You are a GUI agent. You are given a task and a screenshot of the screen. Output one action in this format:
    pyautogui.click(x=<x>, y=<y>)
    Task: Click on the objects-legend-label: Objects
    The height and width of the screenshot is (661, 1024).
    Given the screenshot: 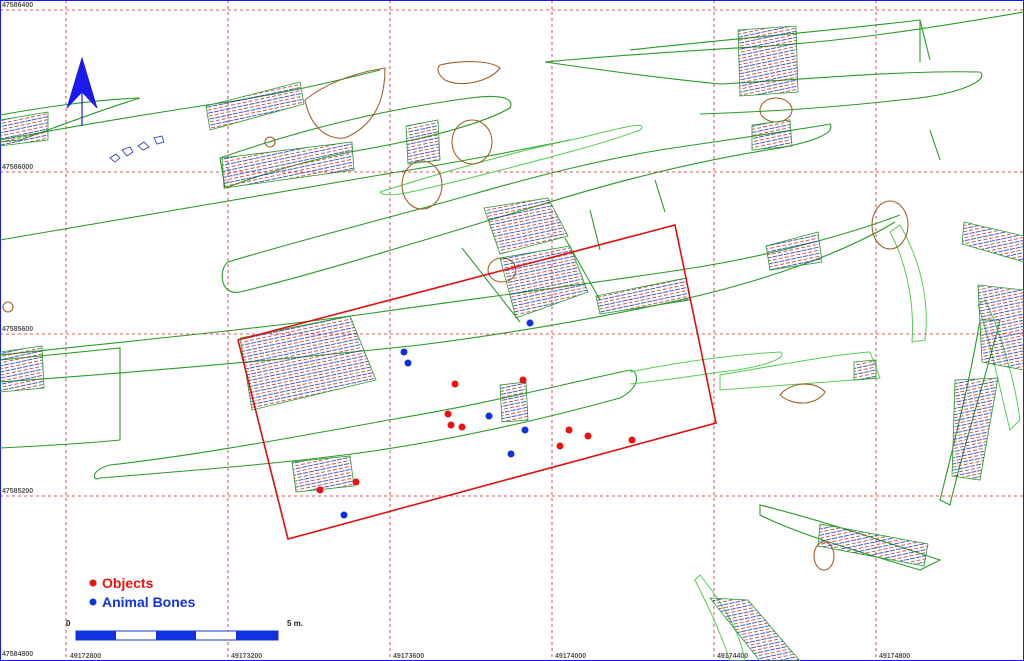 What is the action you would take?
    pyautogui.click(x=128, y=583)
    